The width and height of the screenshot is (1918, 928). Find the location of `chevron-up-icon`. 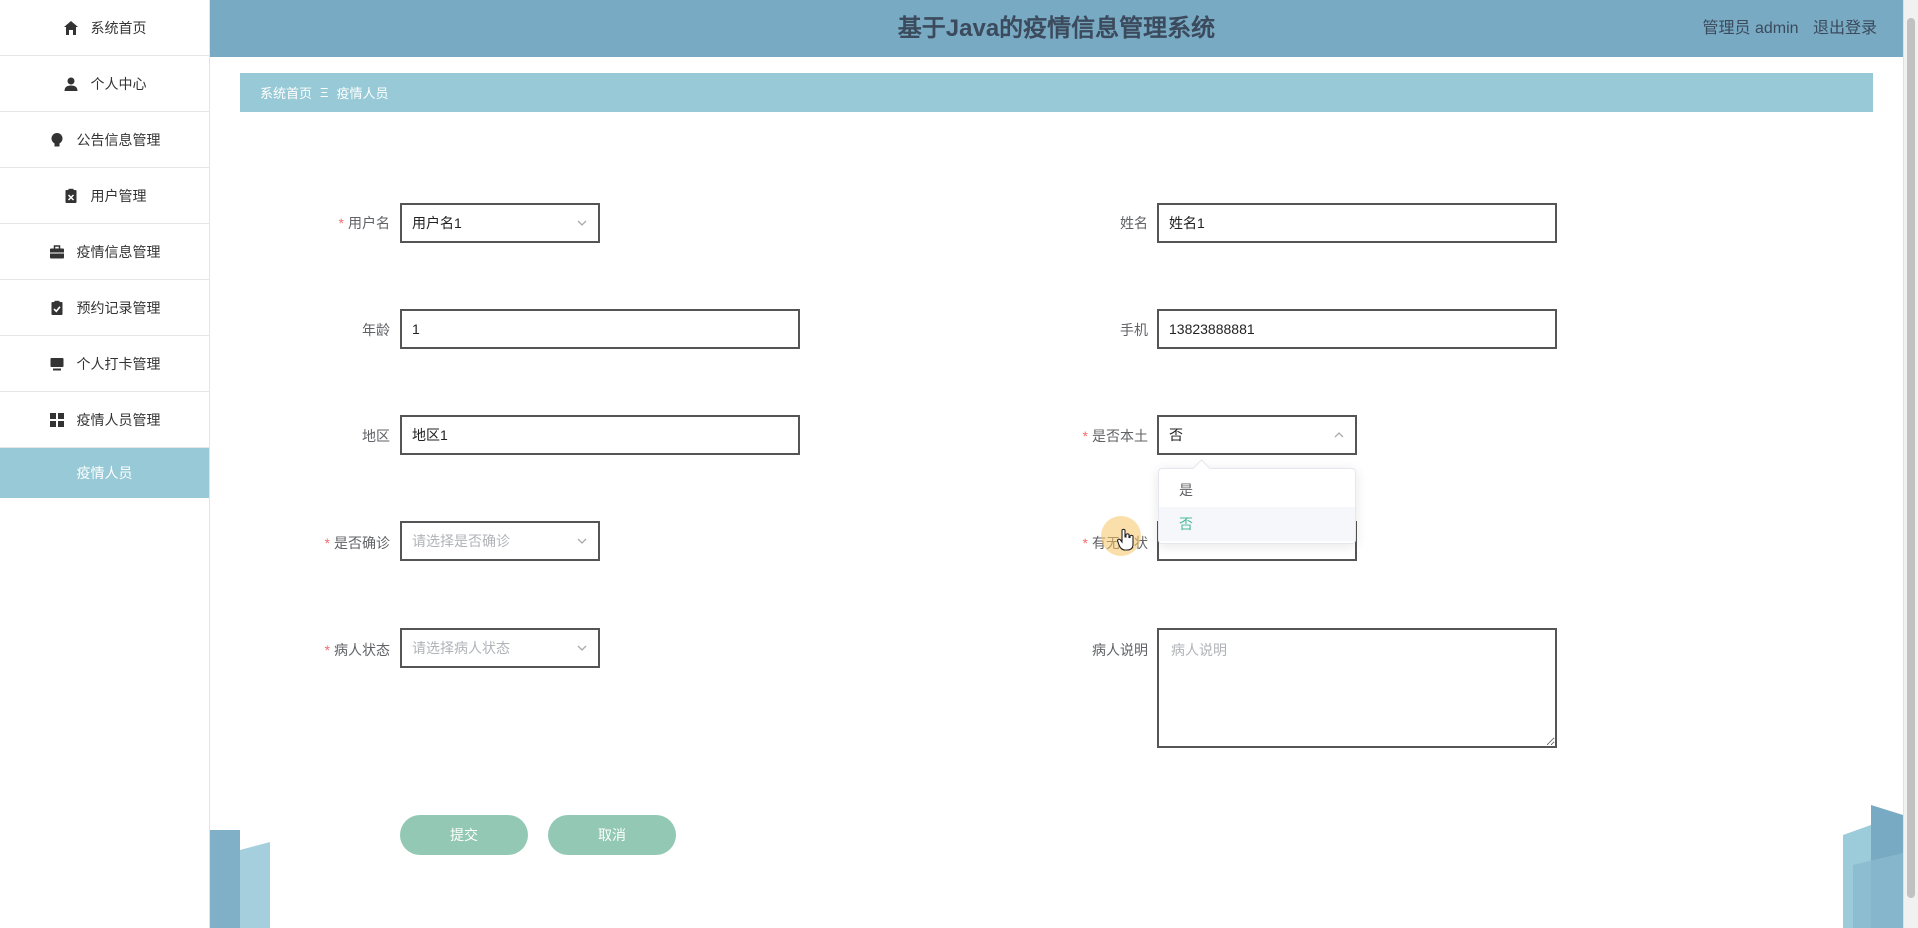

chevron-up-icon is located at coordinates (1339, 435).